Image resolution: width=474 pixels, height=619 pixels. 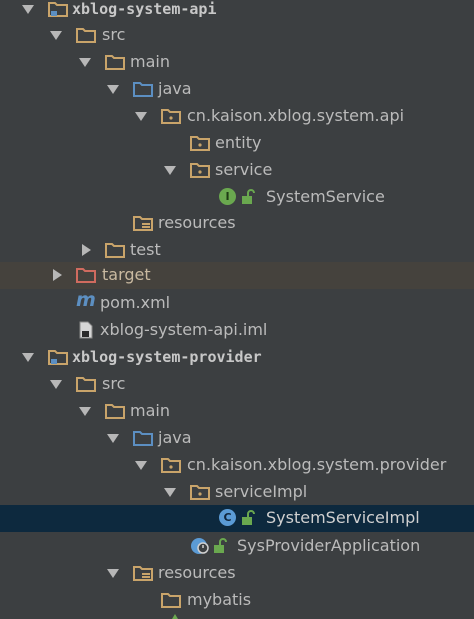 I want to click on tree-row-test: test, so click(x=237, y=250).